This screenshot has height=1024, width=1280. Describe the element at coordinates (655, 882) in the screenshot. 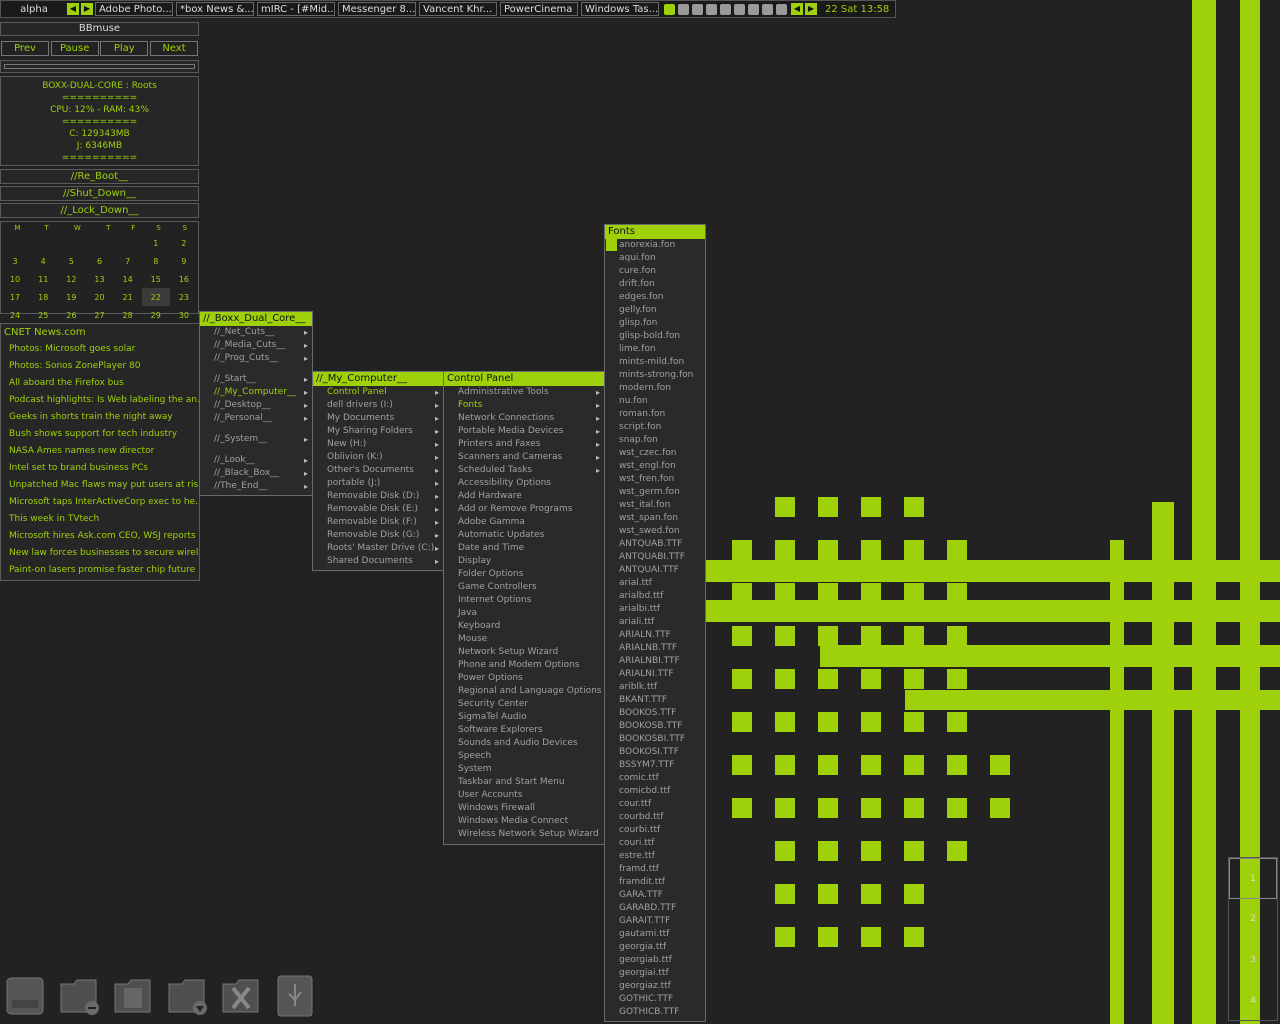

I see `fonts-menu-item: framdit.ttf` at that location.